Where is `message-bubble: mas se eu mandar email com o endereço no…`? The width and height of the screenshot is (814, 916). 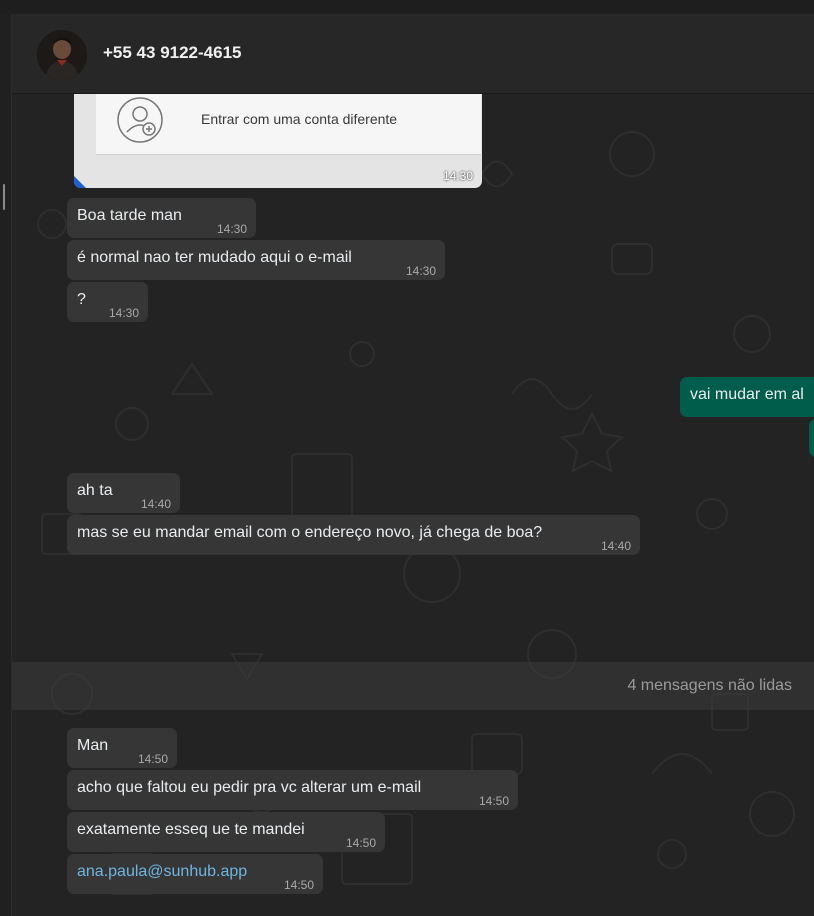
message-bubble: mas se eu mandar email com o endereço no… is located at coordinates (353, 535).